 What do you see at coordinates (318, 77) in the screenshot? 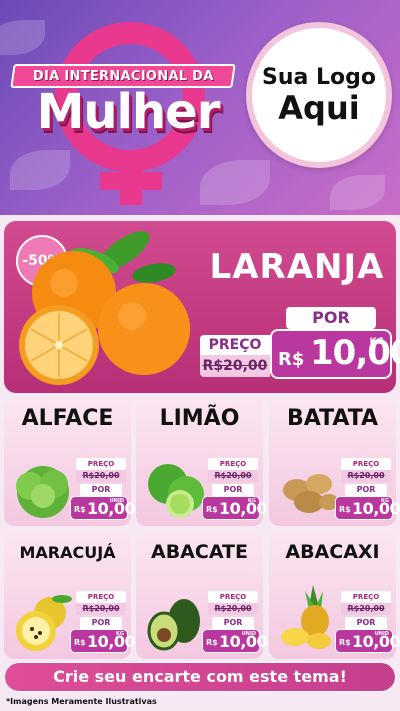
I see `logo-line1: Sua Logo` at bounding box center [318, 77].